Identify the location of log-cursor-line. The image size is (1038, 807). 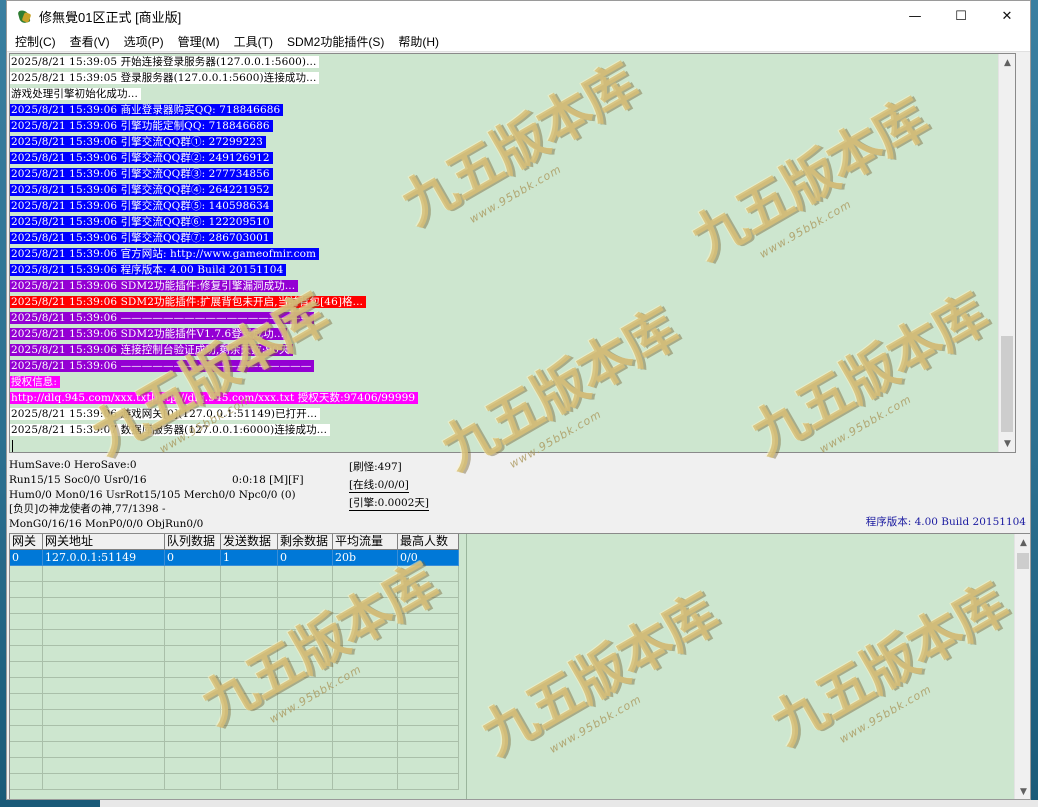
(512, 445).